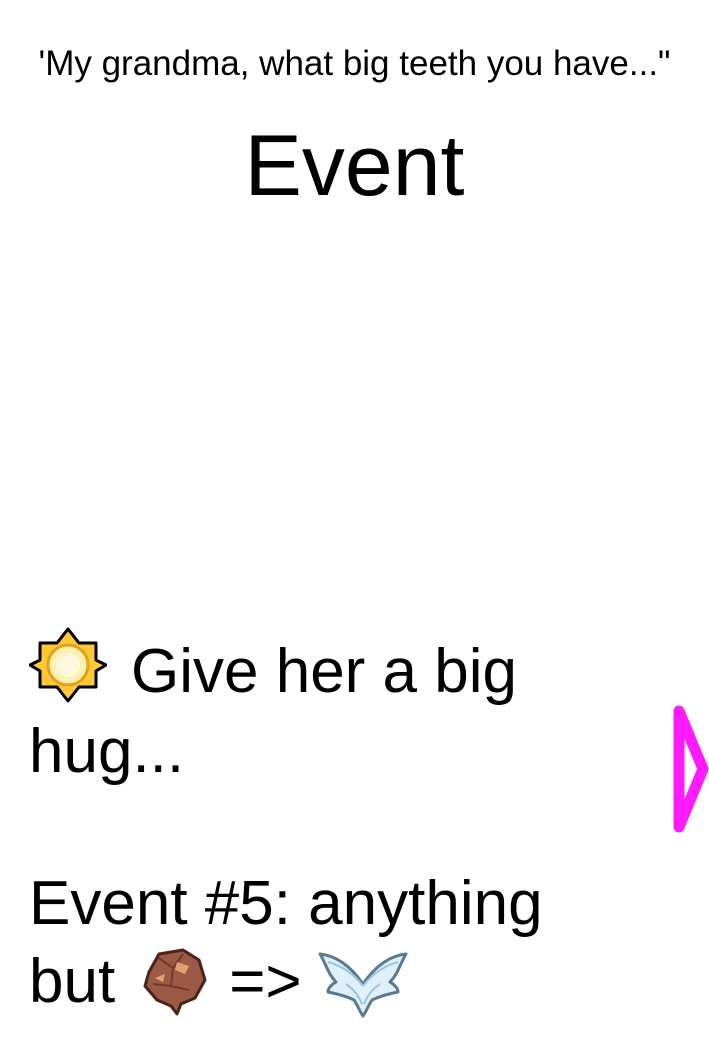 The width and height of the screenshot is (709, 1063). What do you see at coordinates (339, 943) in the screenshot?
I see `event-rule: Event #5: anything but =>` at bounding box center [339, 943].